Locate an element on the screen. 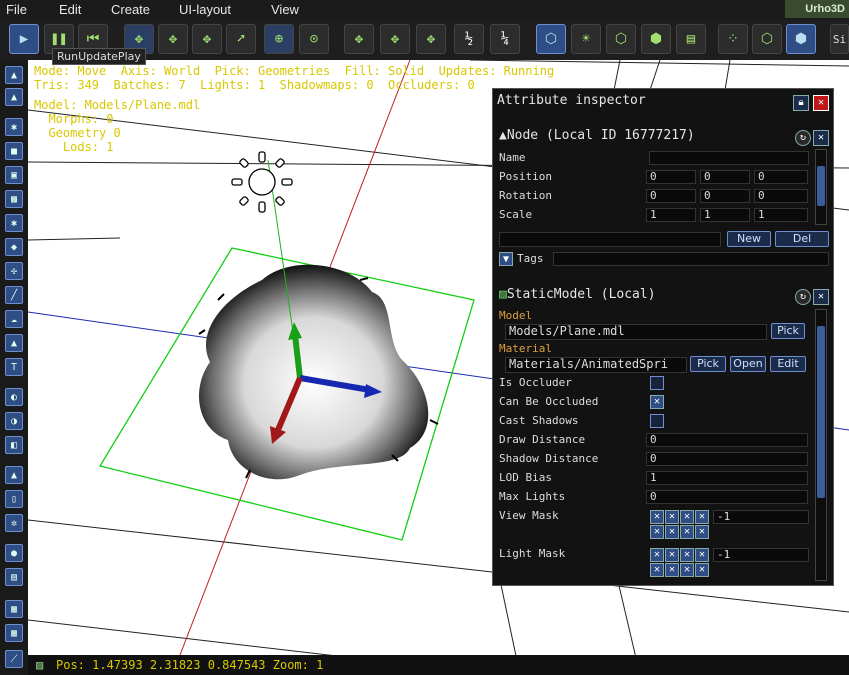 Image resolution: width=849 pixels, height=675 pixels. node-close-button: ✕ is located at coordinates (821, 138).